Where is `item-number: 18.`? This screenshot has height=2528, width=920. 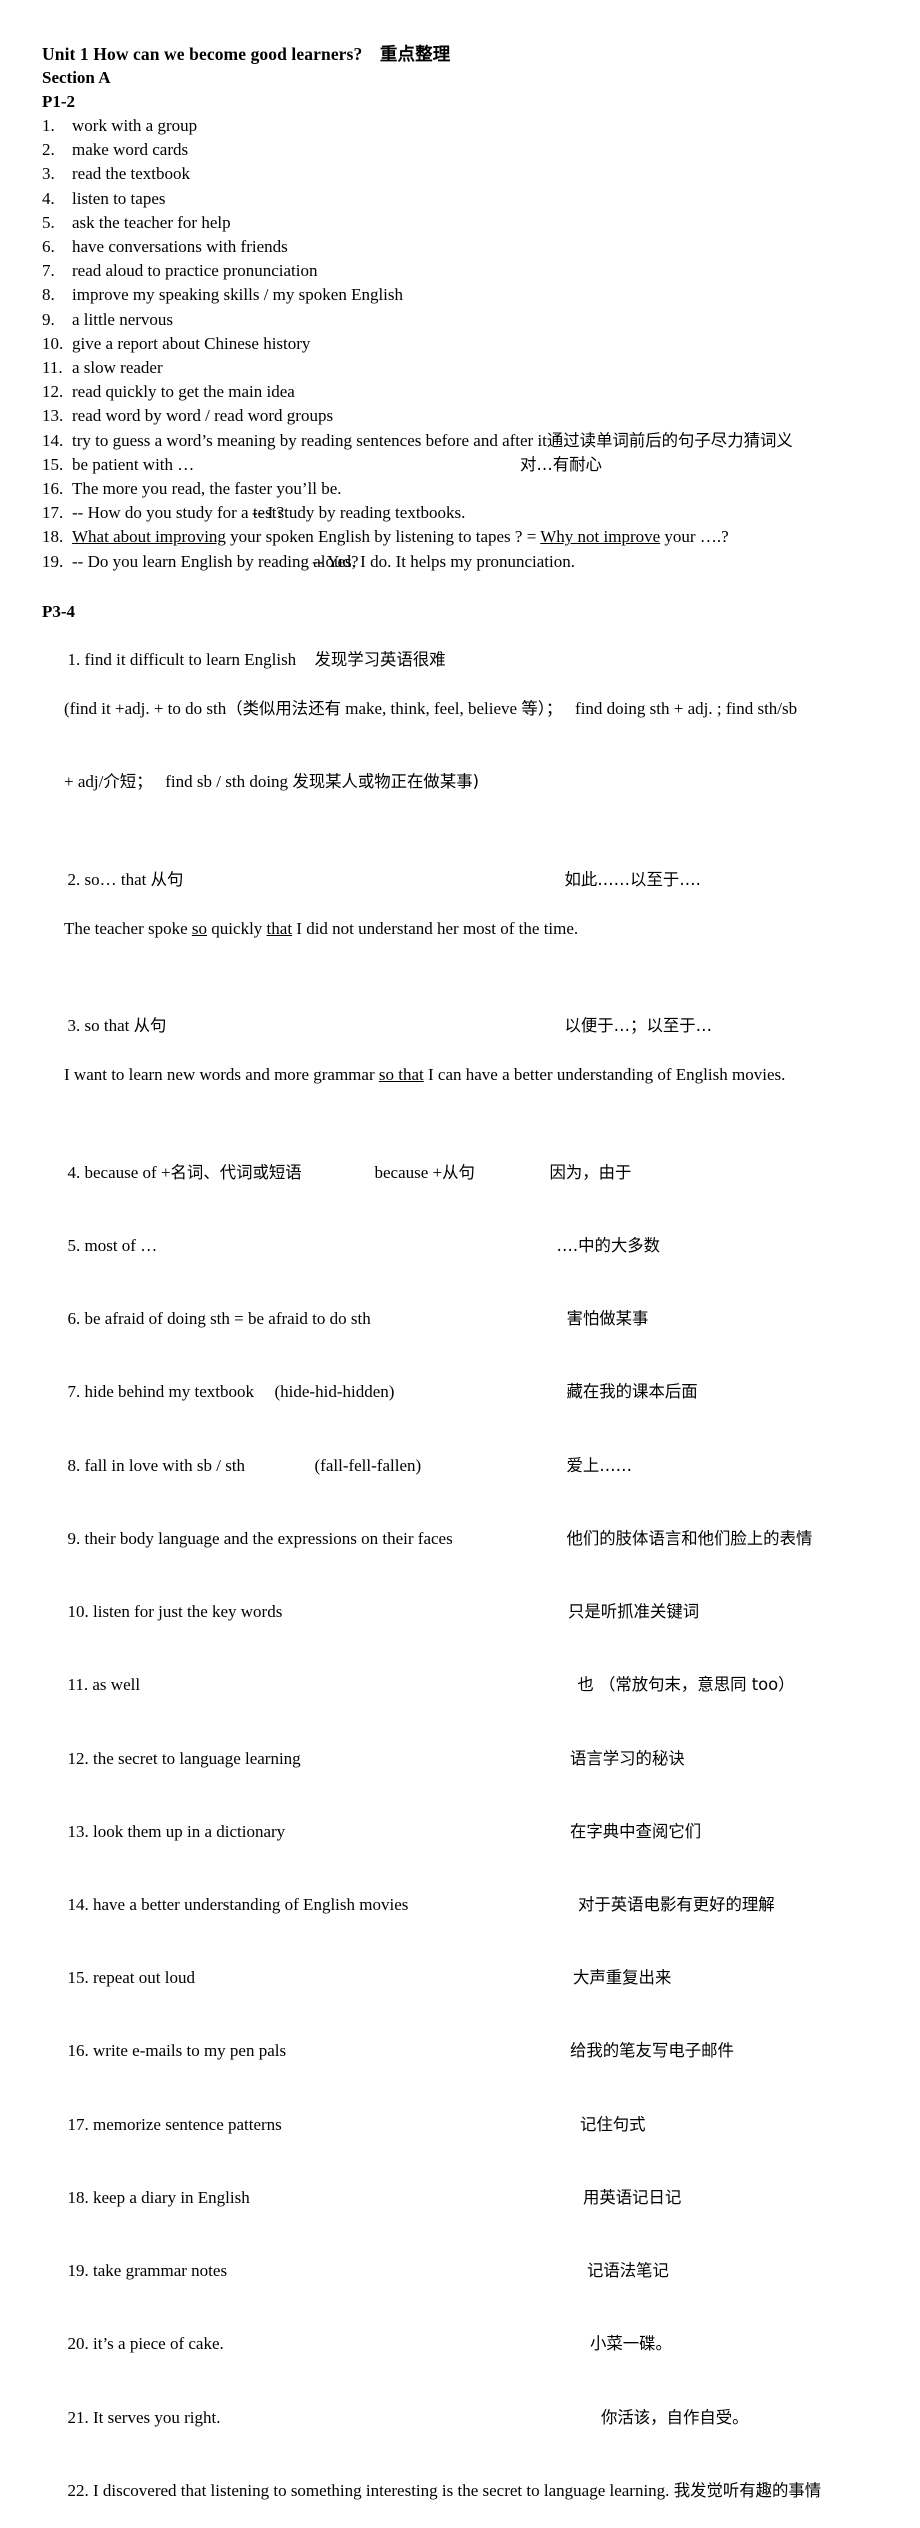 item-number: 18. is located at coordinates (78, 2197).